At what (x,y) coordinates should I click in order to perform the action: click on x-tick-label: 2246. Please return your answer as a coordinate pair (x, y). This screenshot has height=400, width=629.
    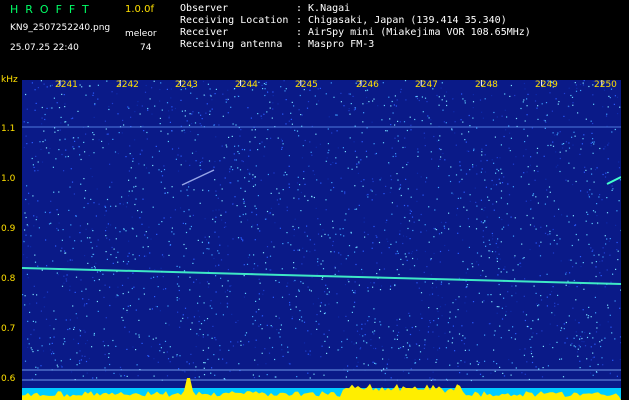
    Looking at the image, I should click on (367, 85).